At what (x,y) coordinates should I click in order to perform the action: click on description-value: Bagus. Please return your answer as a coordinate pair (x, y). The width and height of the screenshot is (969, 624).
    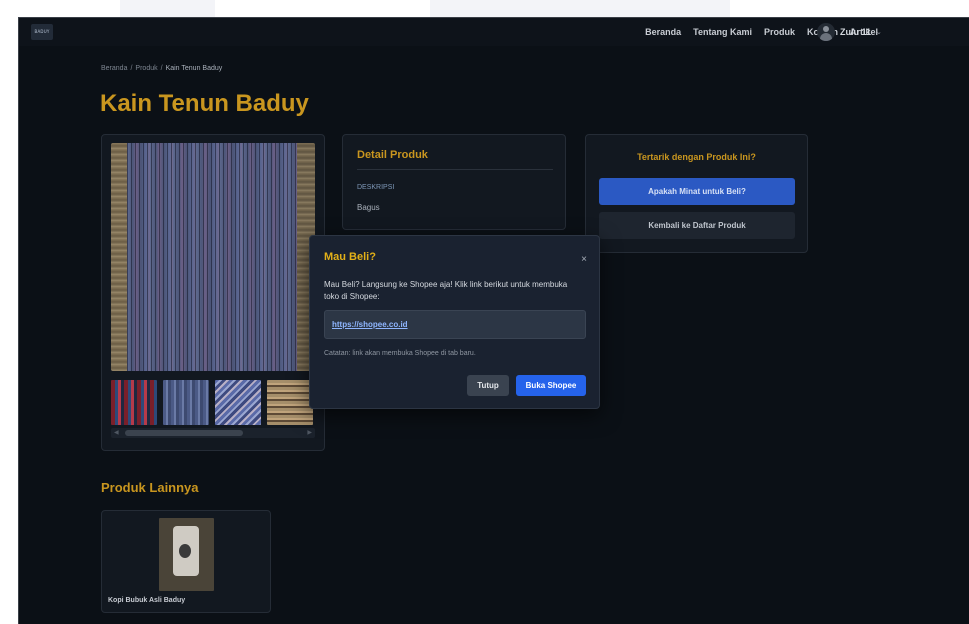
    Looking at the image, I should click on (368, 207).